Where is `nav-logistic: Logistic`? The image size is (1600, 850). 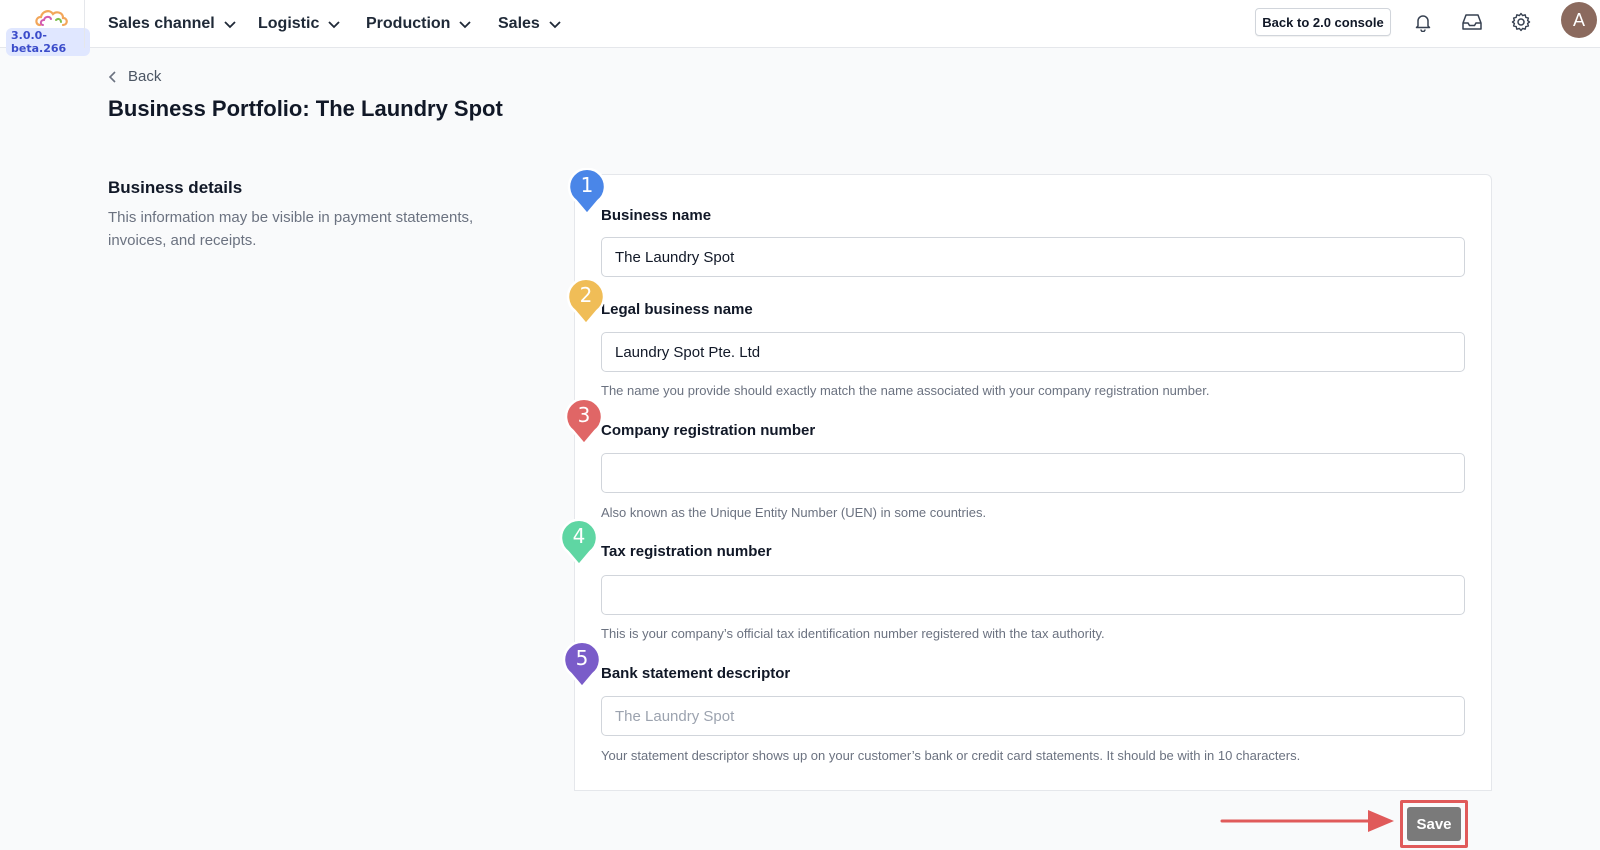
nav-logistic: Logistic is located at coordinates (299, 24).